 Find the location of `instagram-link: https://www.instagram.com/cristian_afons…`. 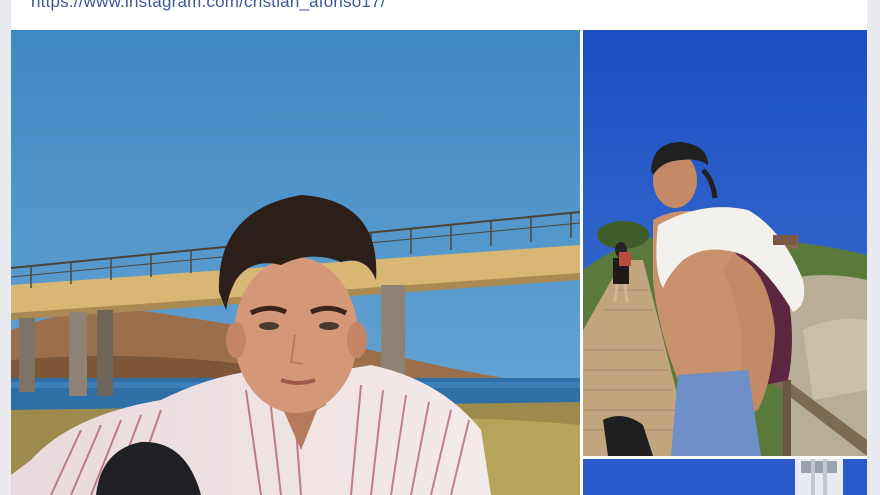

instagram-link: https://www.instagram.com/cristian_afons… is located at coordinates (208, 6).